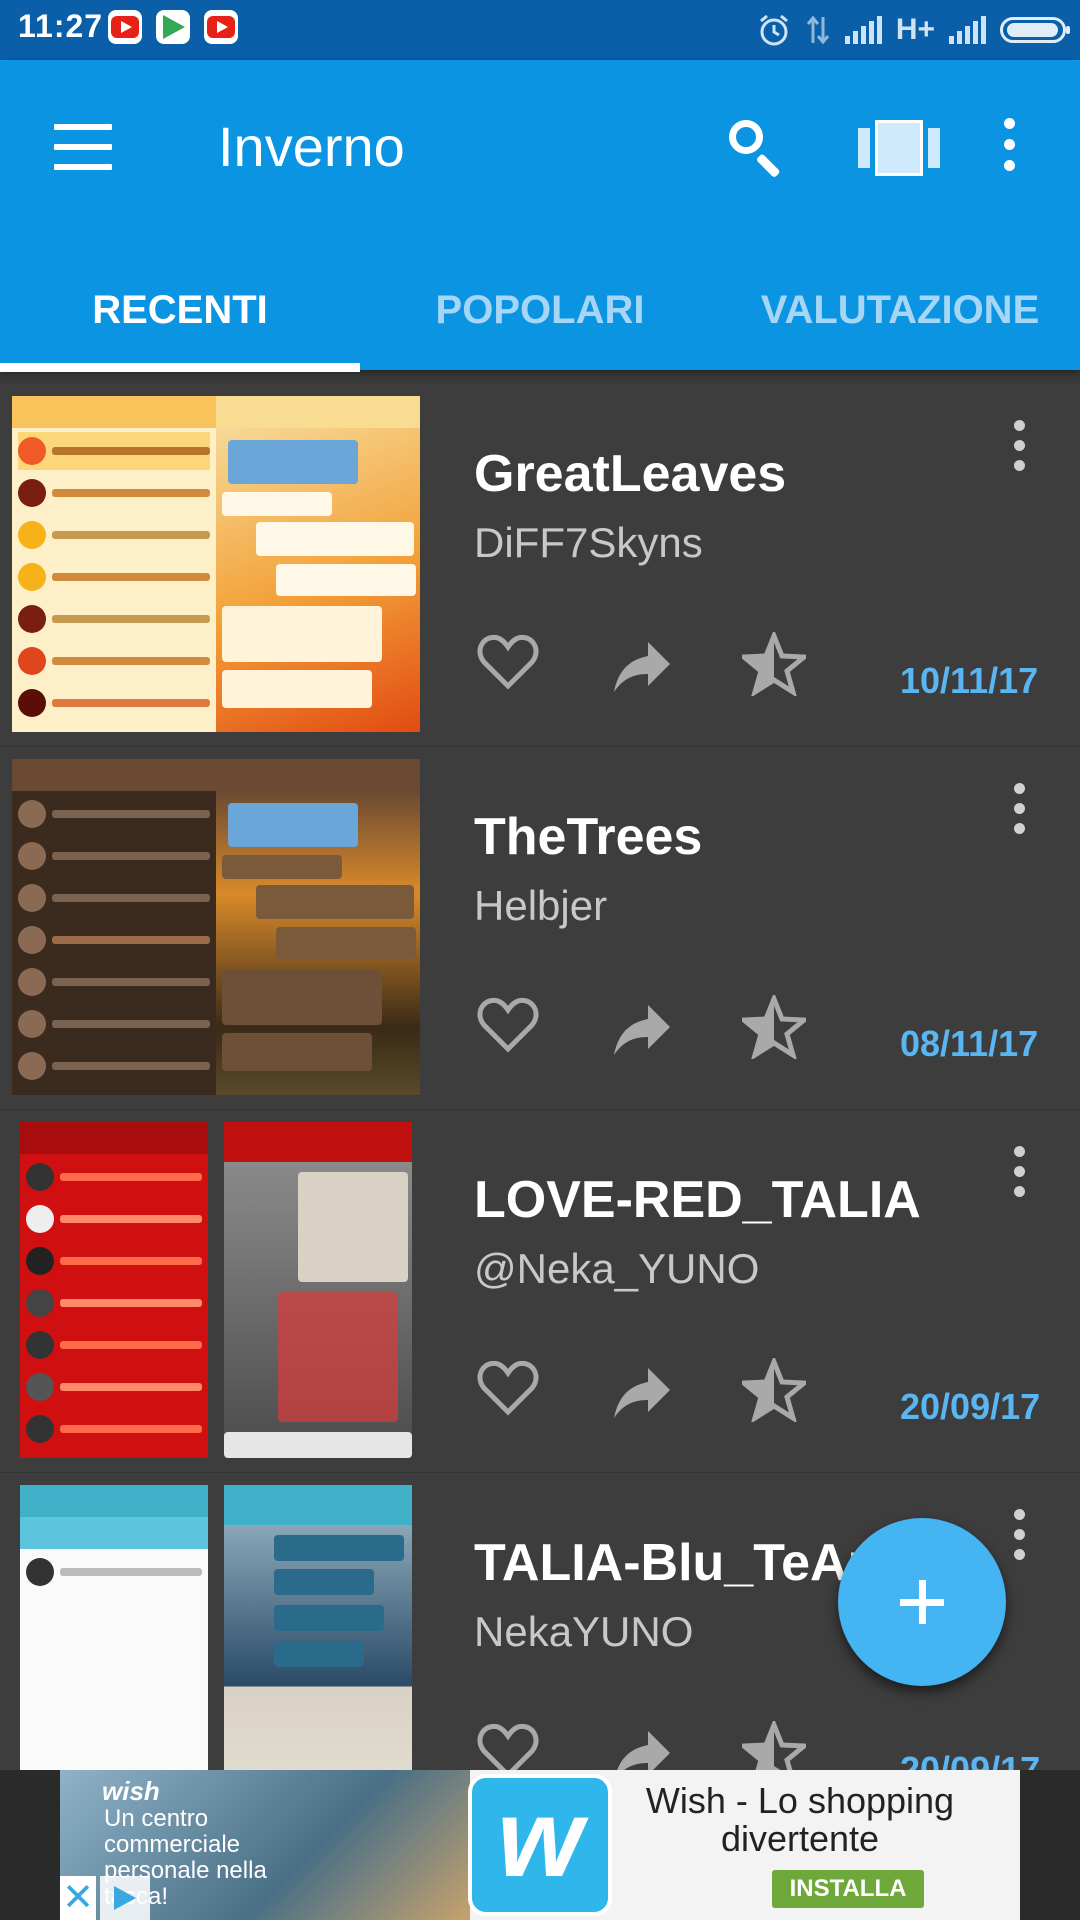 The width and height of the screenshot is (1080, 1920). What do you see at coordinates (817, 30) in the screenshot?
I see `data-transfer-icon` at bounding box center [817, 30].